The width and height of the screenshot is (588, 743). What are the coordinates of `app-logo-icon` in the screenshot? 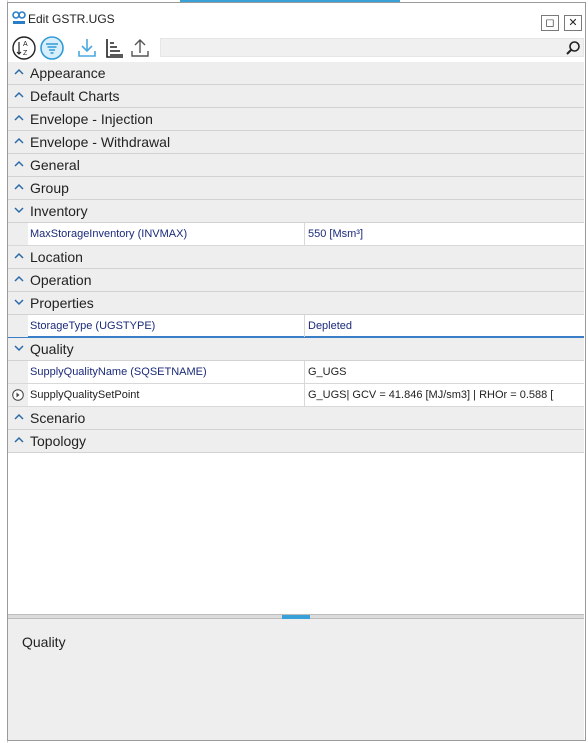 It's located at (19, 17).